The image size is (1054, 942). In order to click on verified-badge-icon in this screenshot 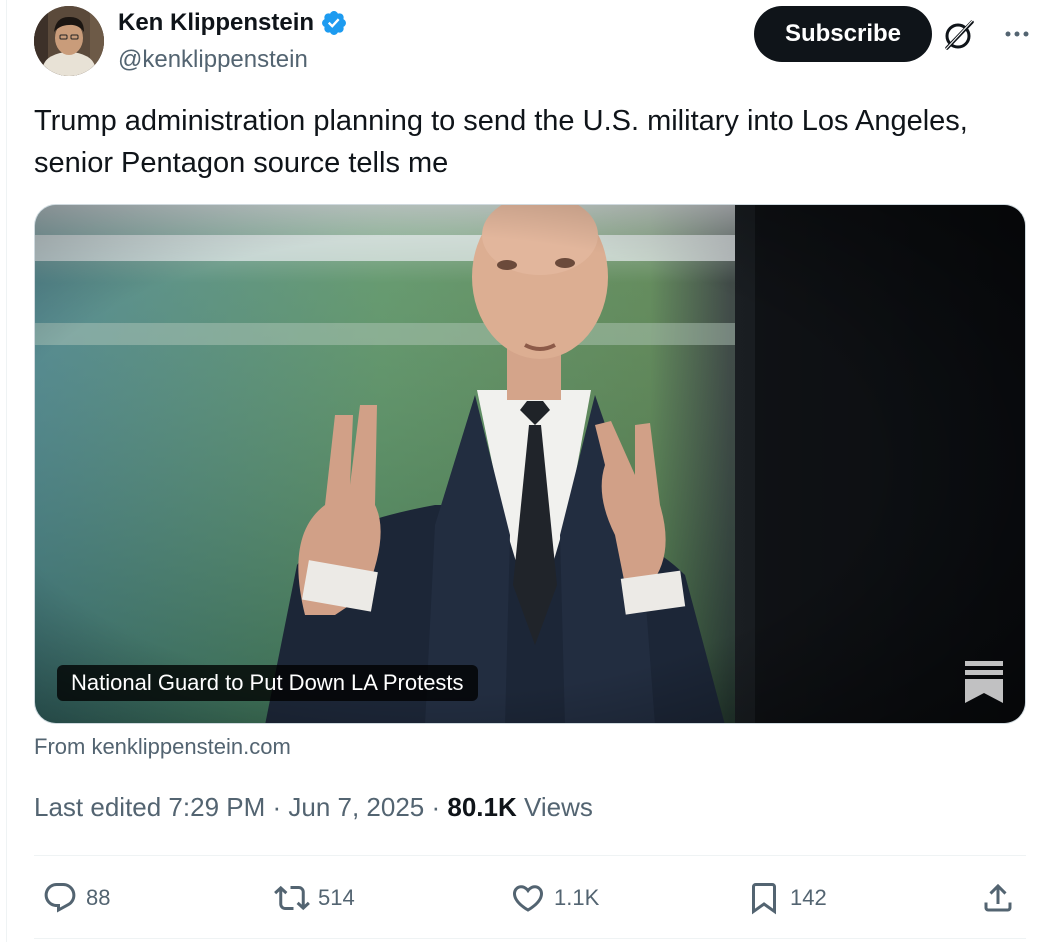, I will do `click(334, 23)`.